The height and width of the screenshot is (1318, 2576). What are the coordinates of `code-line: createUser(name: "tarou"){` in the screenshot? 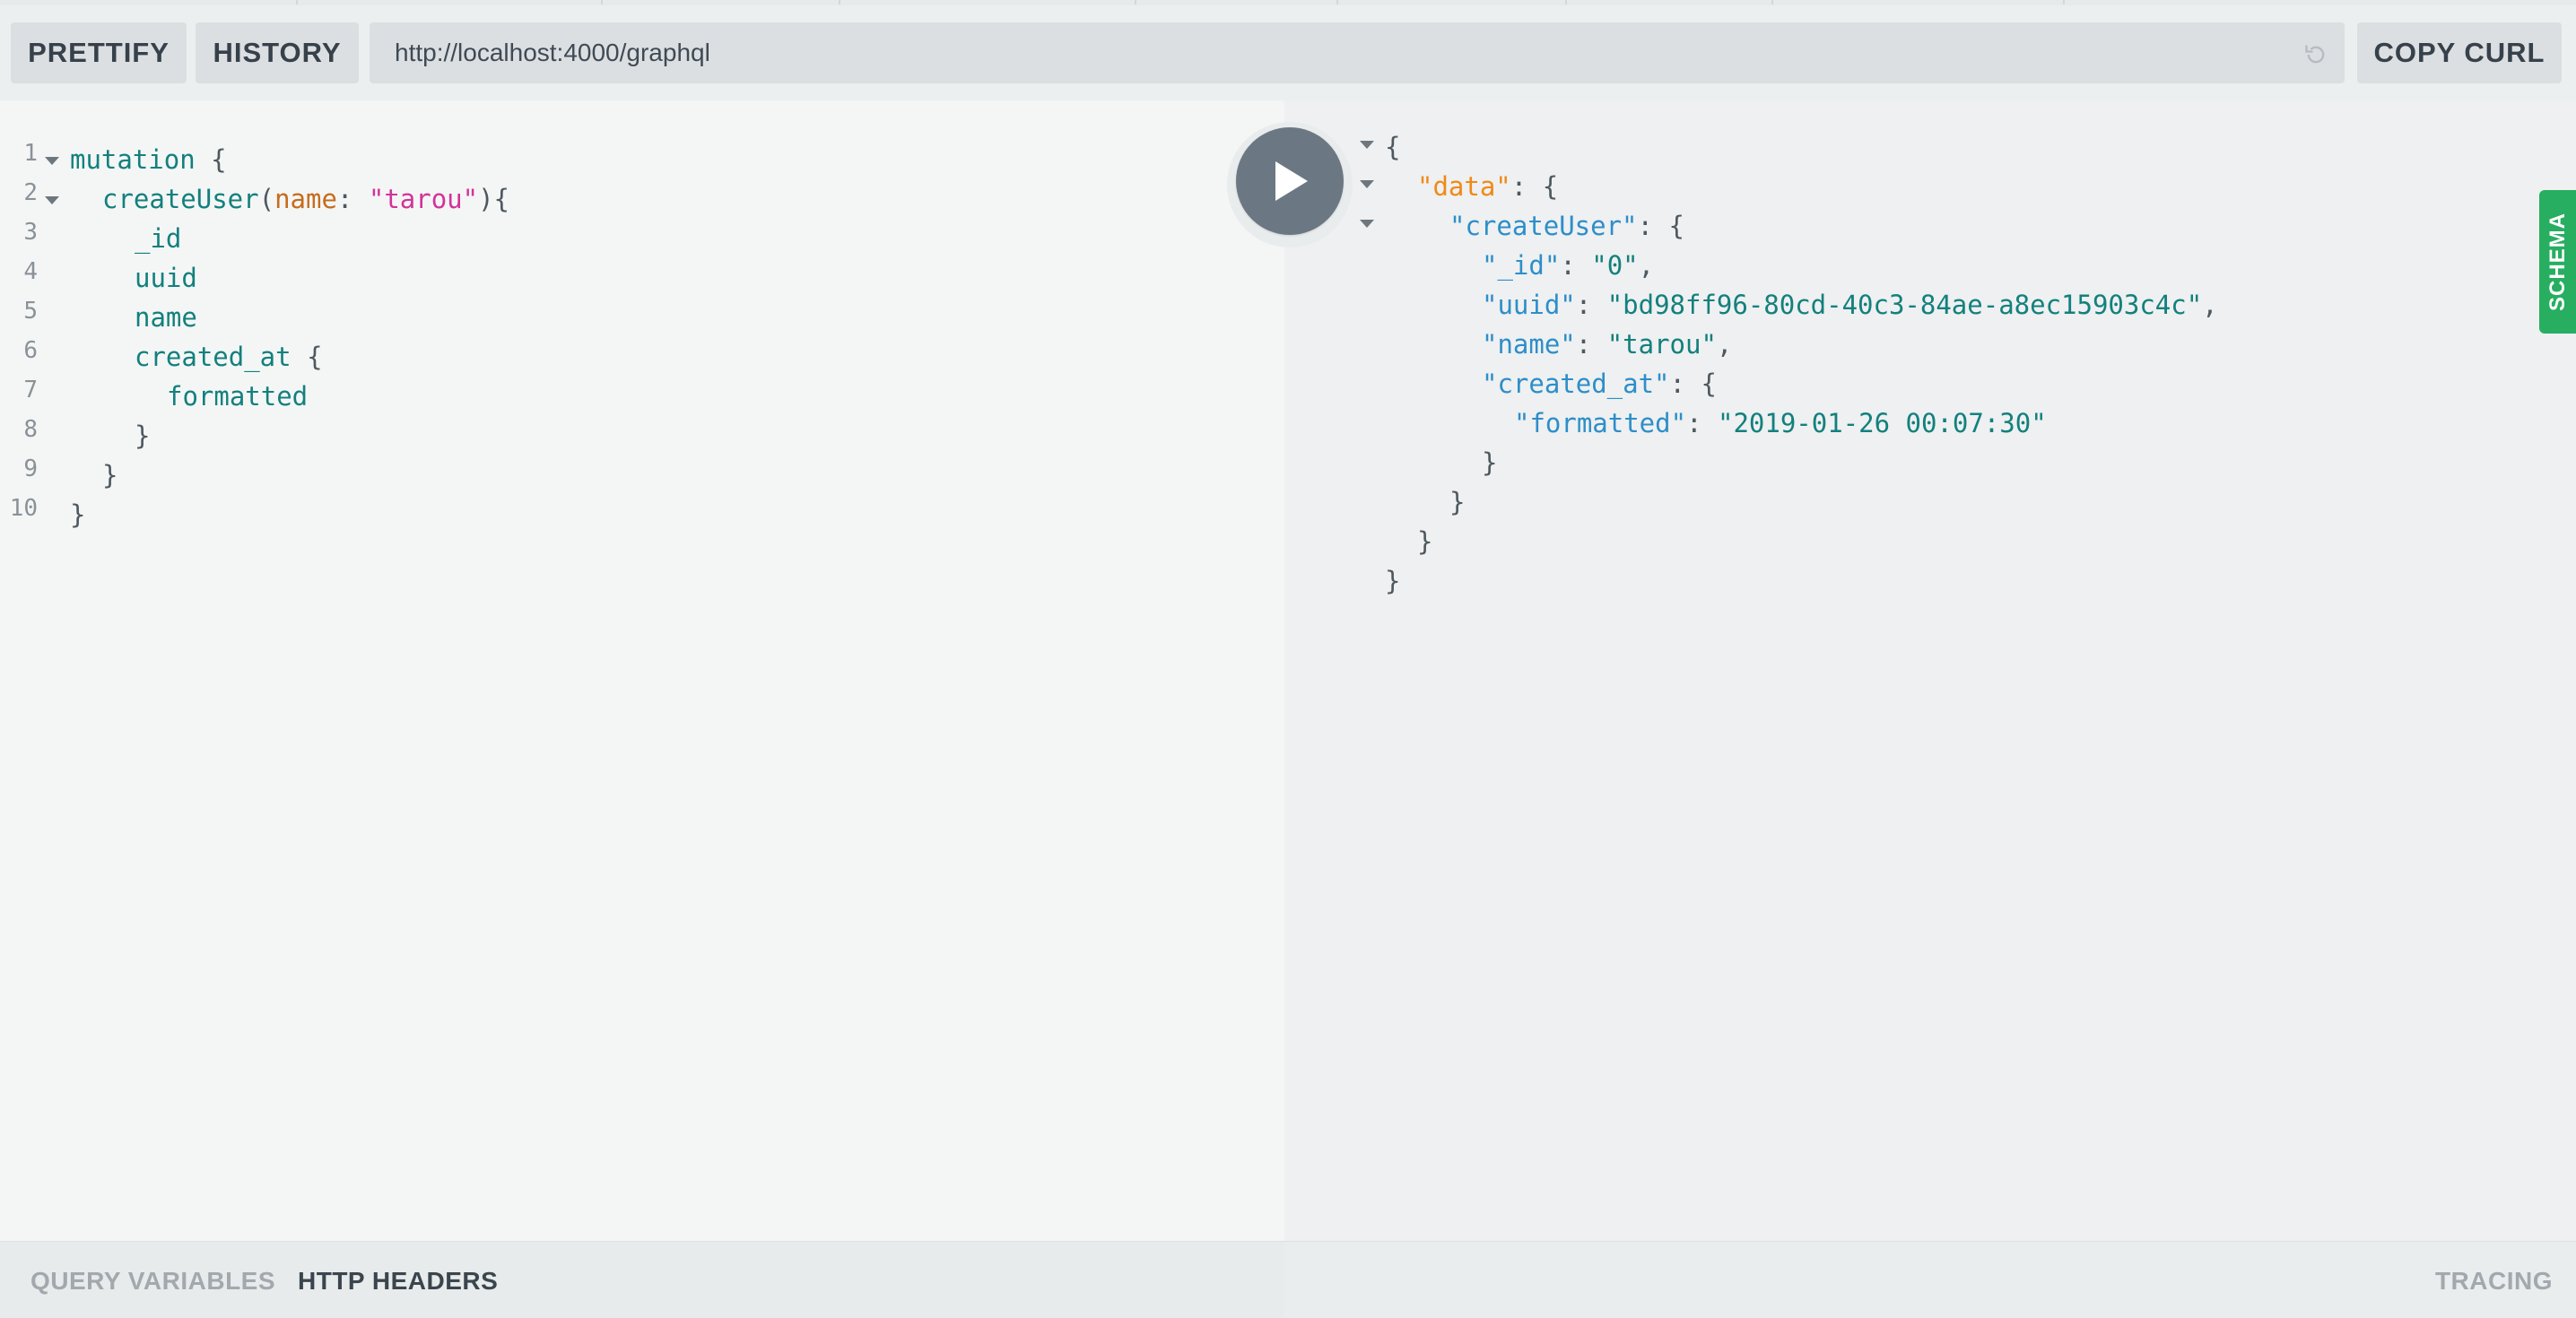 It's located at (305, 199).